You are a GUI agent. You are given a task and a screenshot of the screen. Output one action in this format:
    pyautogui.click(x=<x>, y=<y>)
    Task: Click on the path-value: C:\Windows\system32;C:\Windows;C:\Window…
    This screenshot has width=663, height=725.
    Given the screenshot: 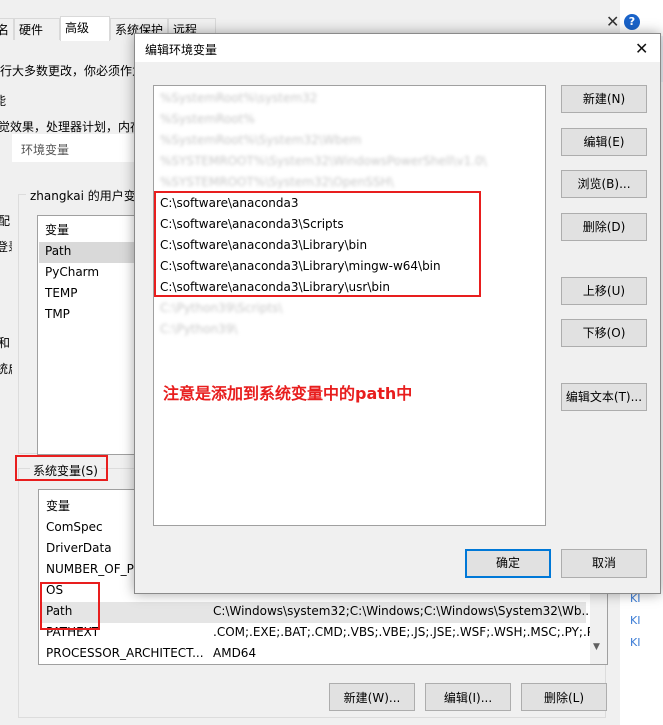 What is the action you would take?
    pyautogui.click(x=403, y=611)
    